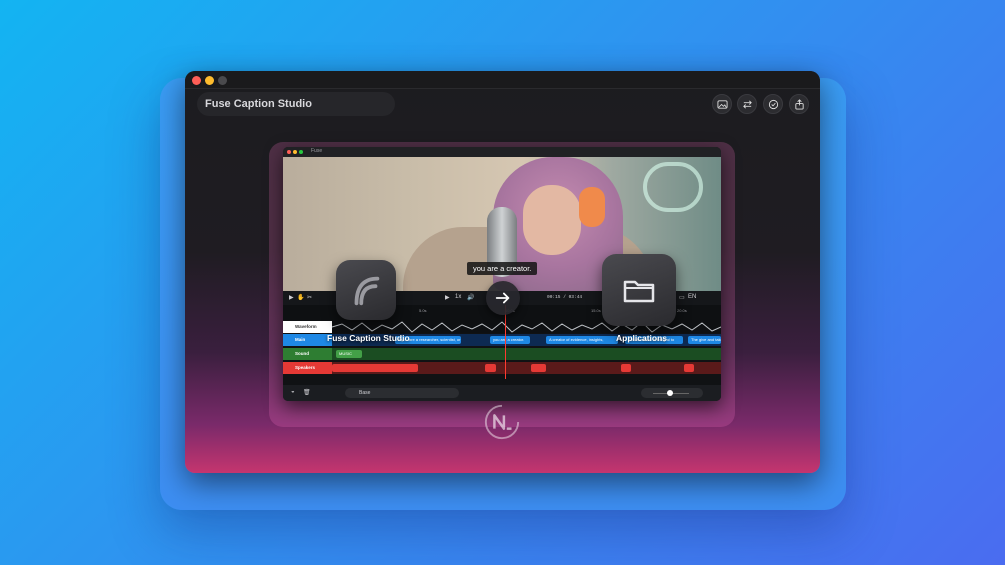  Describe the element at coordinates (307, 354) in the screenshot. I see `track-name: Sound` at that location.